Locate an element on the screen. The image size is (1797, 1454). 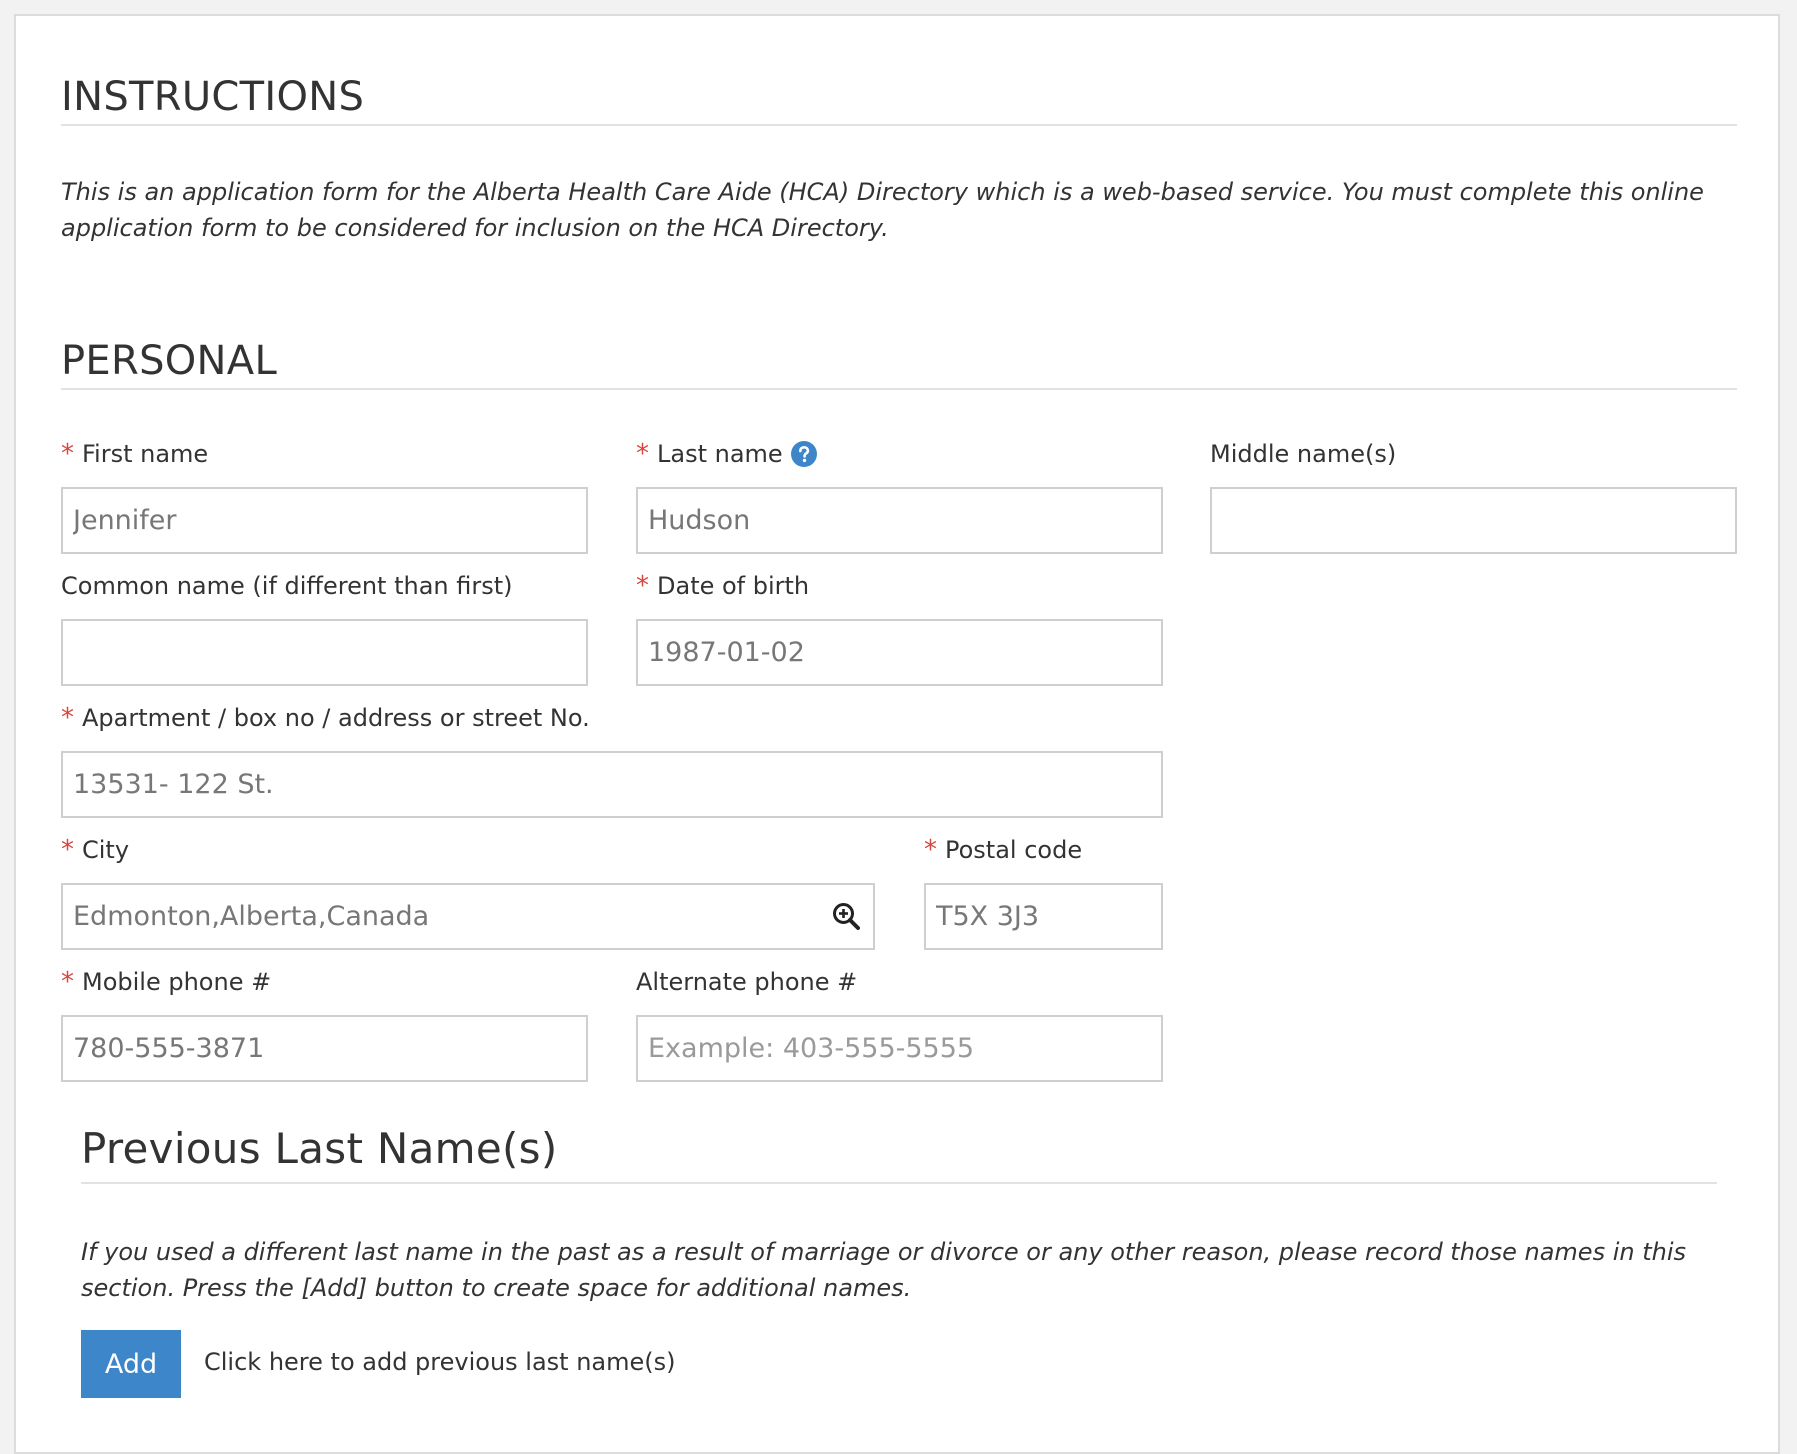
postal-code-label: * Postal code is located at coordinates (1003, 850).